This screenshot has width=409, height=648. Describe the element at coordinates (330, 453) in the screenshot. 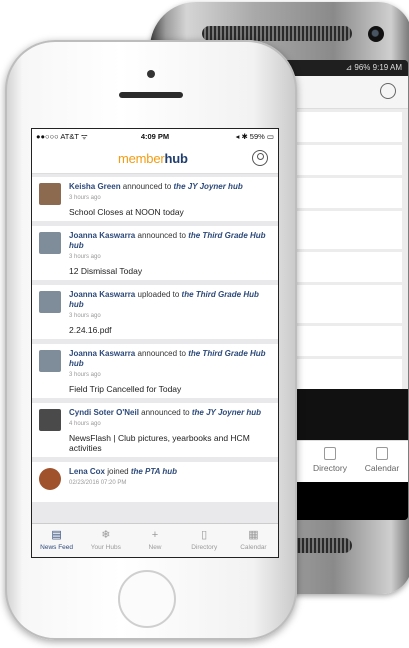

I see `directory-icon` at that location.